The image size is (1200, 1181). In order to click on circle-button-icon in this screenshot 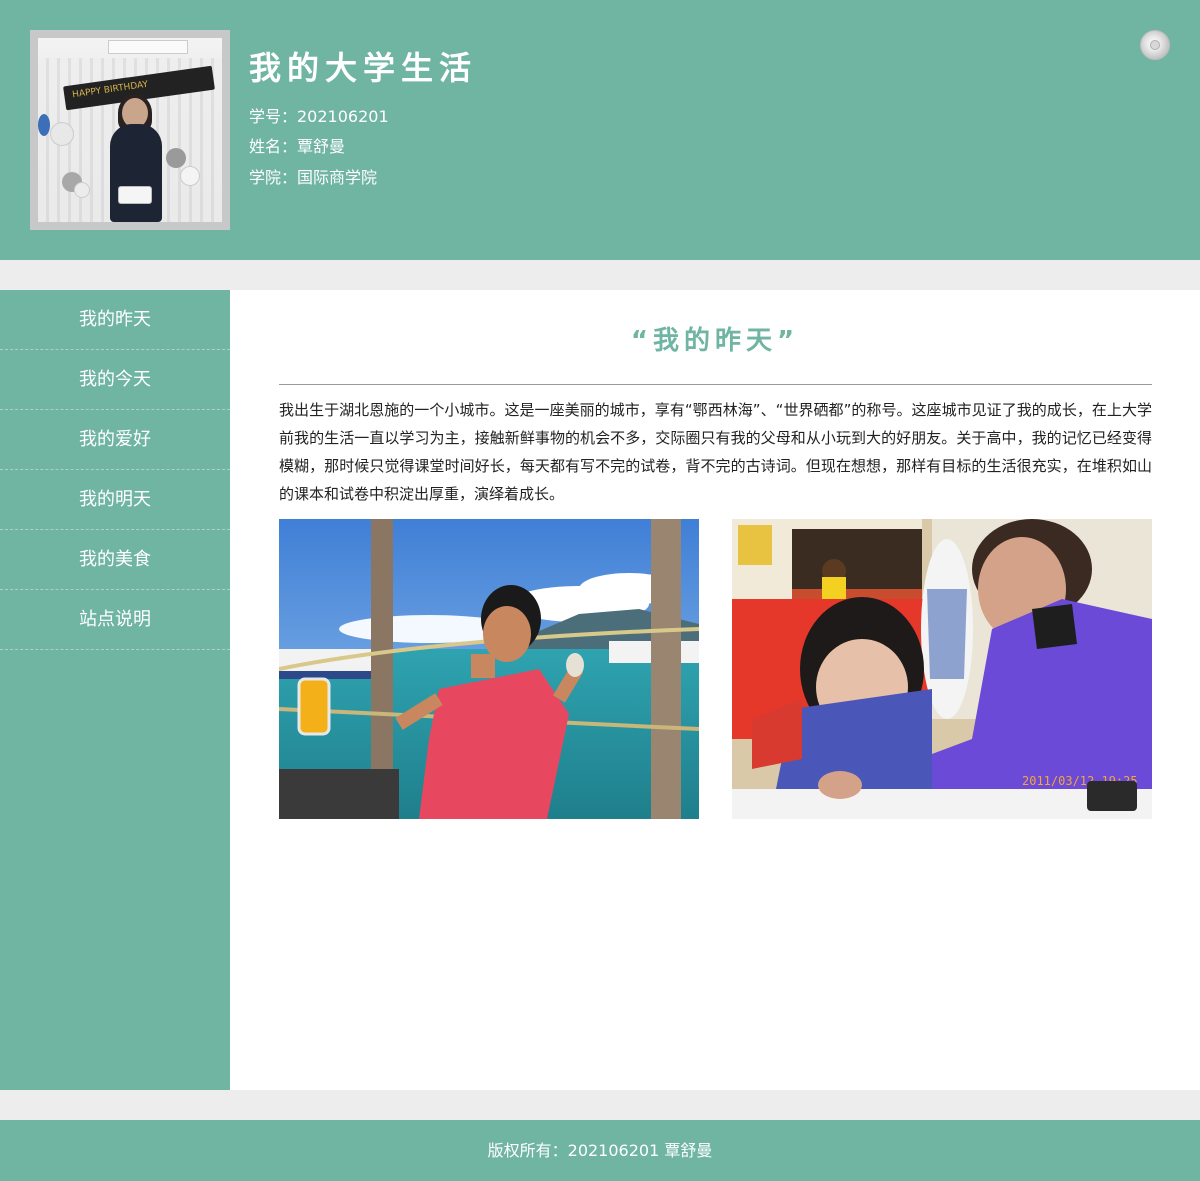, I will do `click(1155, 45)`.